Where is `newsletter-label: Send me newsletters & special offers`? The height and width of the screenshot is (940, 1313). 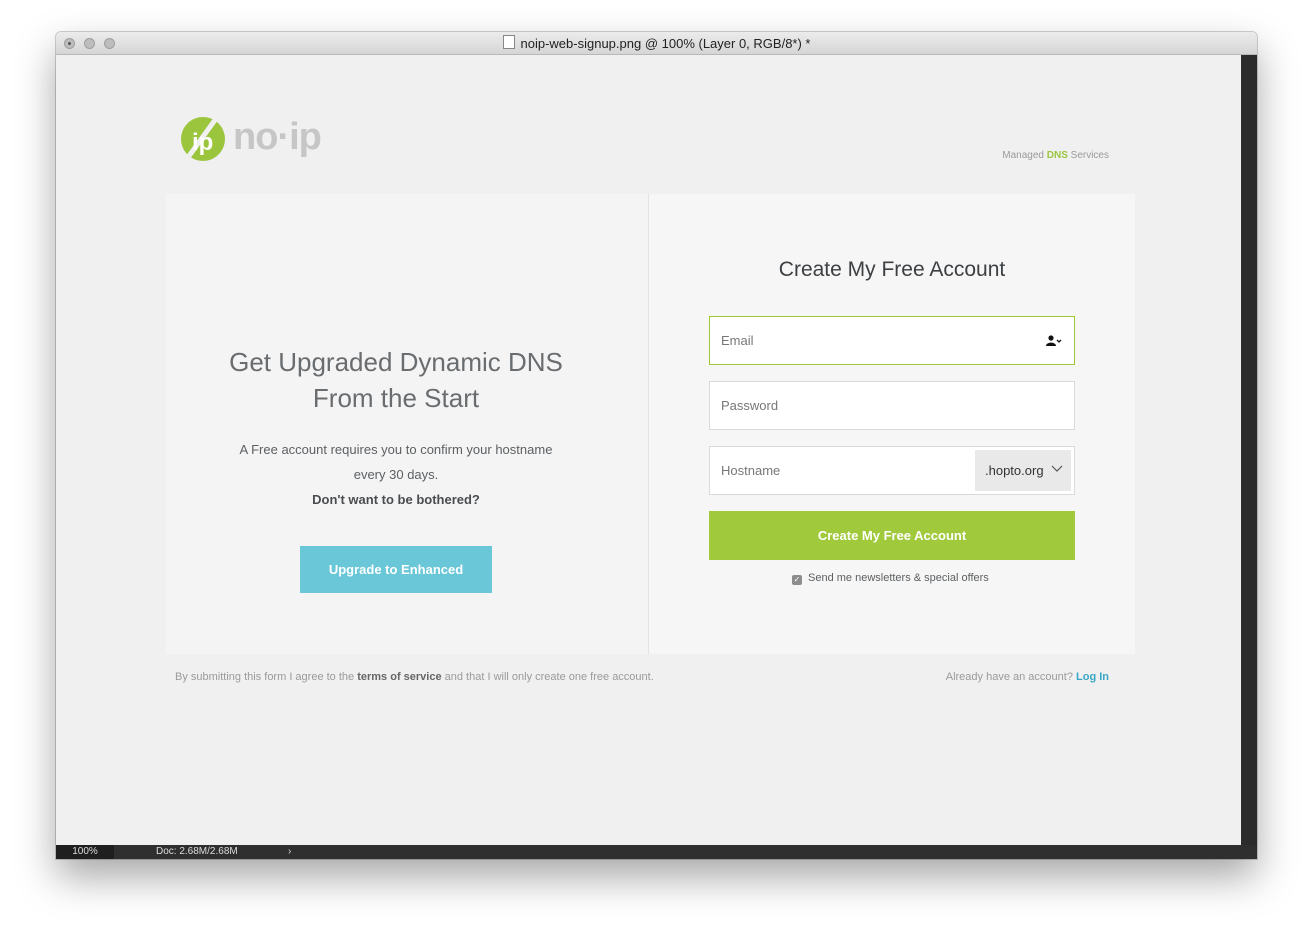
newsletter-label: Send me newsletters & special offers is located at coordinates (898, 578).